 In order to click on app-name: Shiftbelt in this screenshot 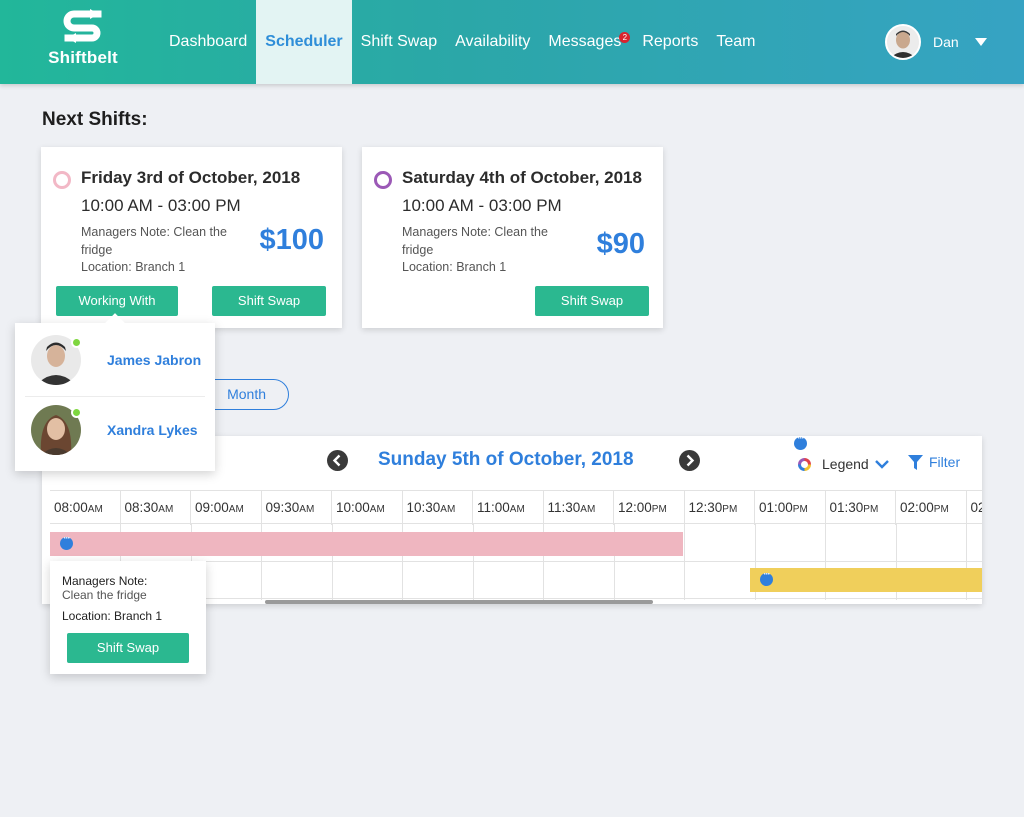, I will do `click(83, 57)`.